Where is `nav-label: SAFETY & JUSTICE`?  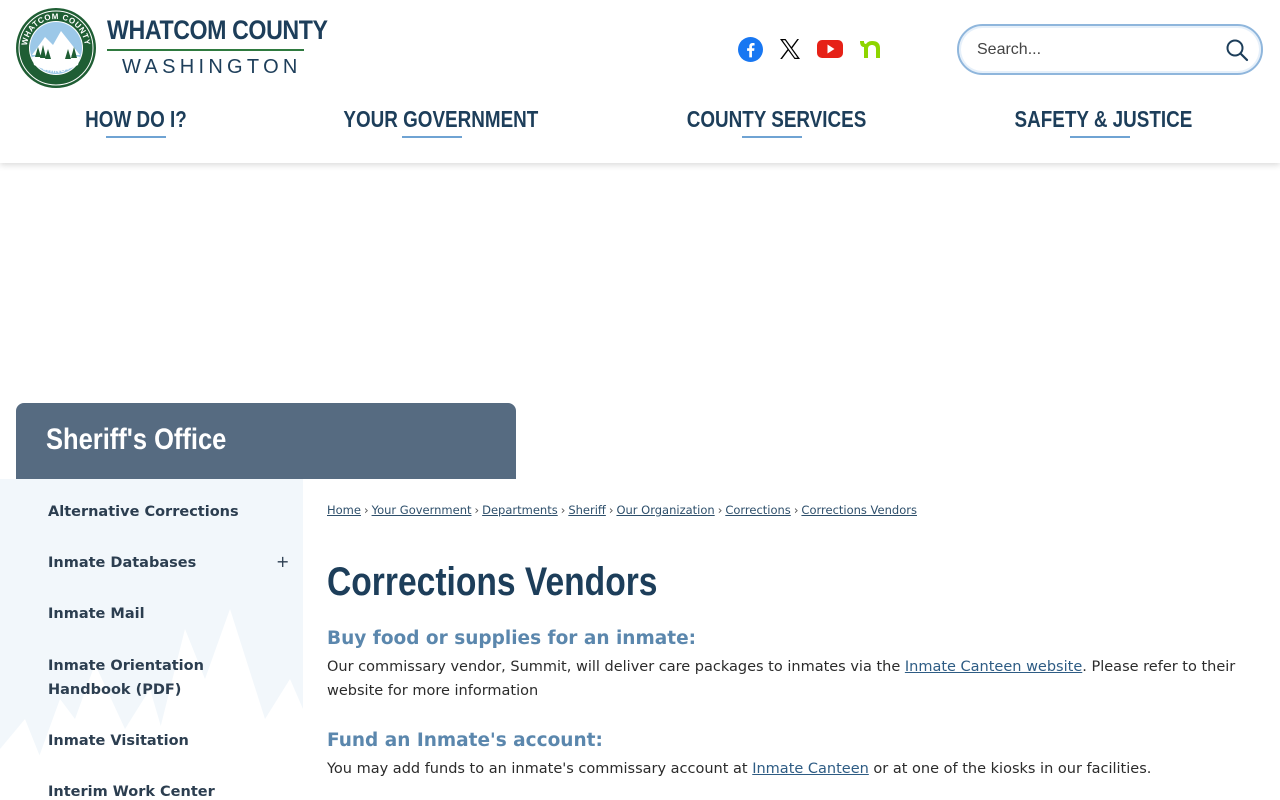
nav-label: SAFETY & JUSTICE is located at coordinates (1103, 119).